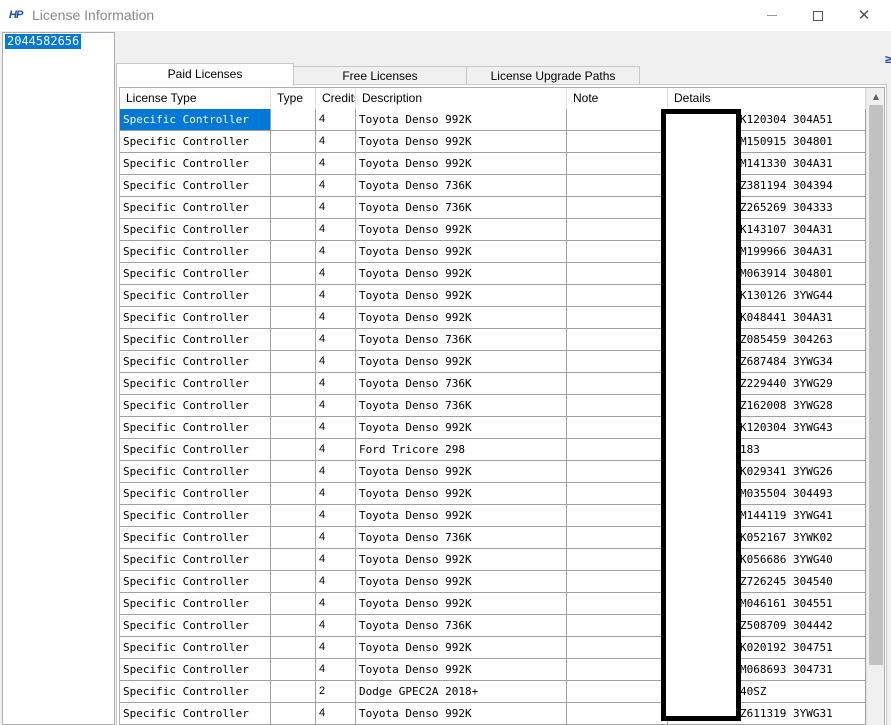  Describe the element at coordinates (205, 74) in the screenshot. I see `tab-paid-licenses: Paid Licenses` at that location.